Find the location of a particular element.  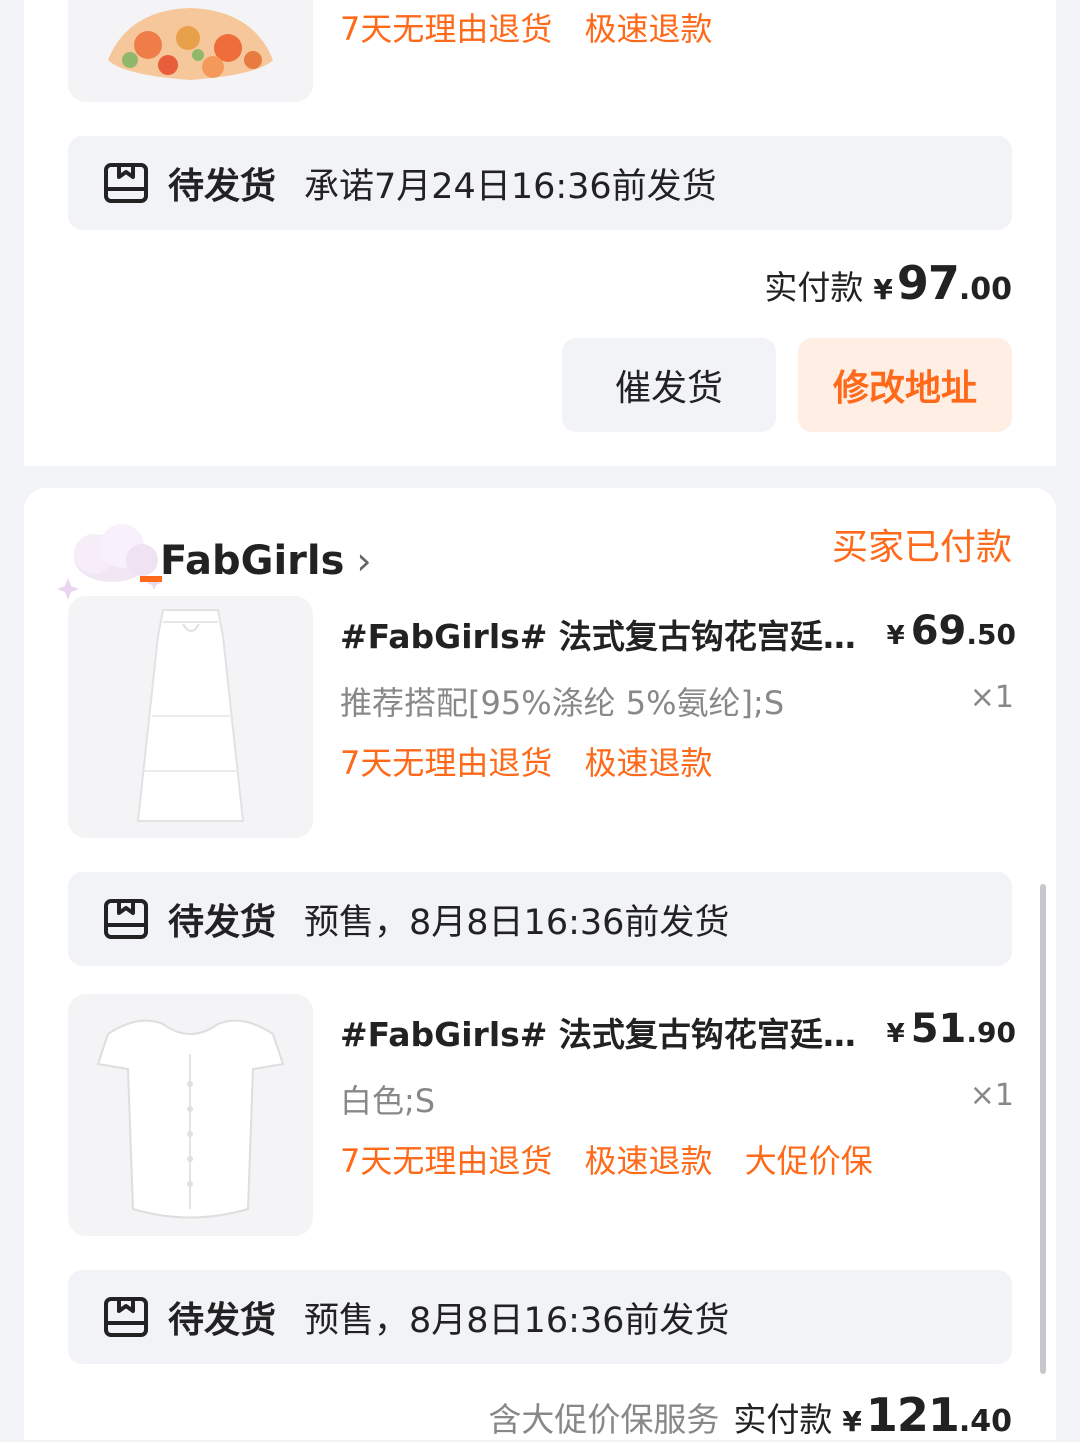

price-decimal: .90 is located at coordinates (991, 1032).